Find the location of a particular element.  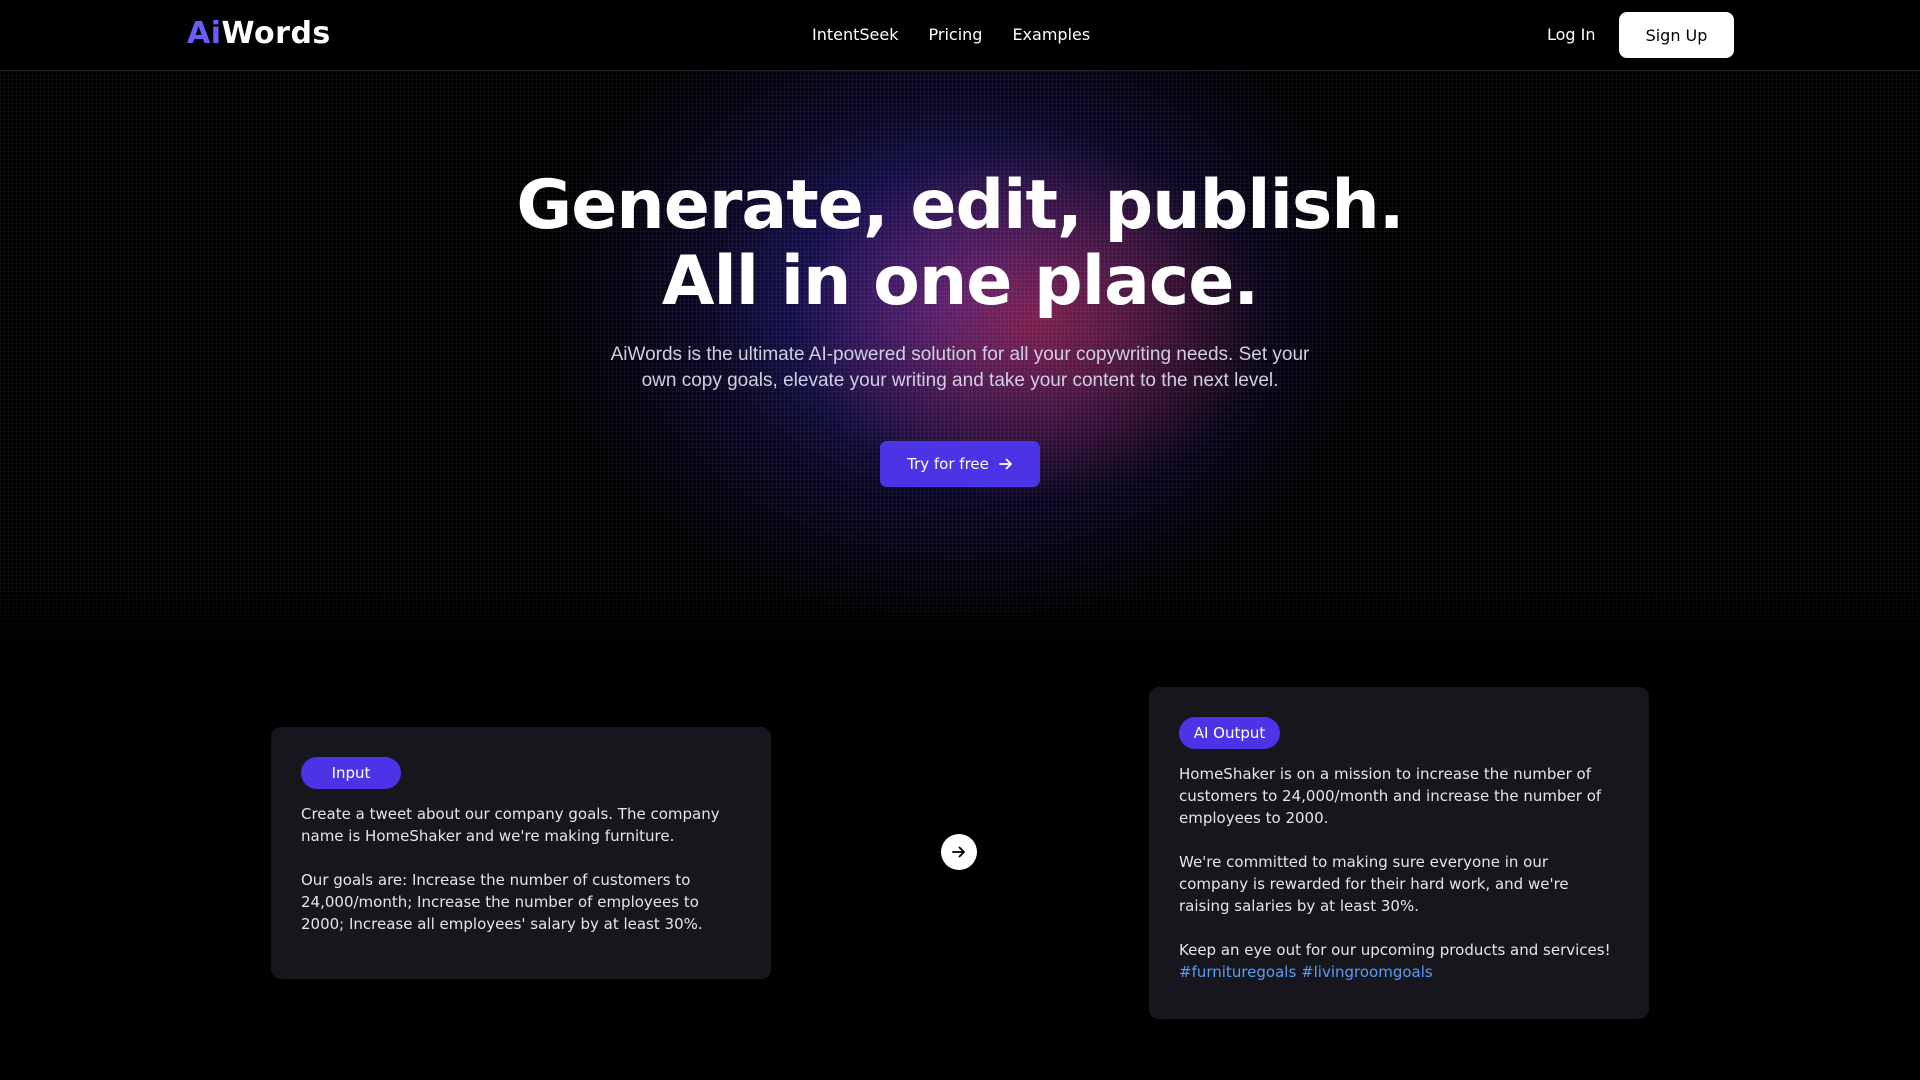

aiwords-logo: AiWords is located at coordinates (259, 33).